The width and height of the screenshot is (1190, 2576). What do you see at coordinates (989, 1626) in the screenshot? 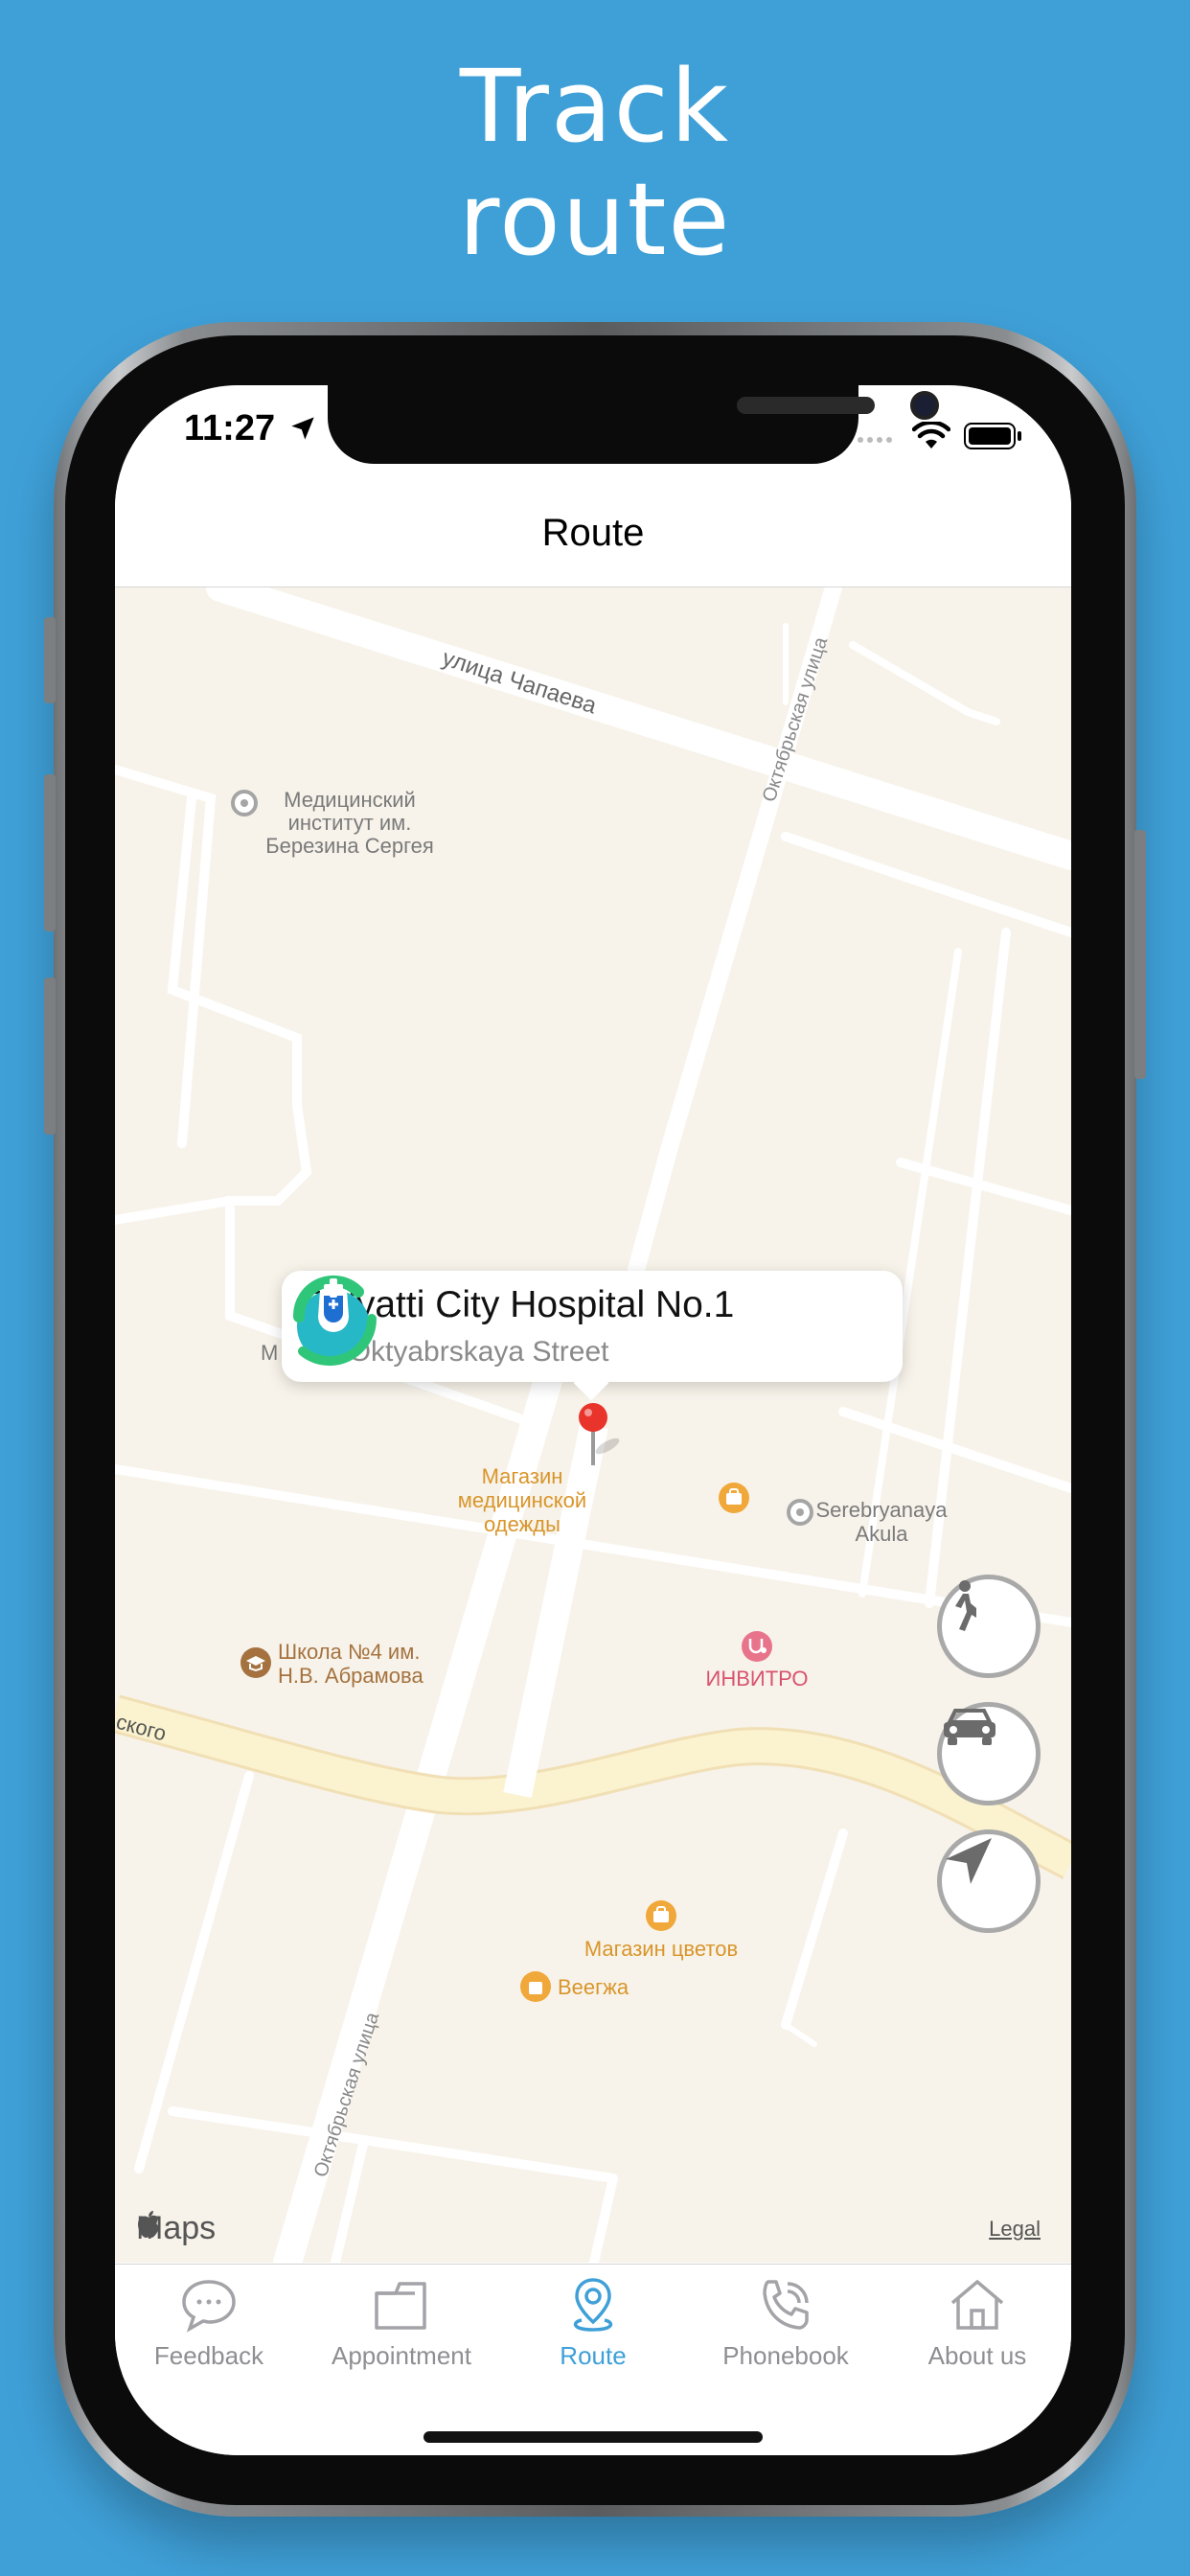
I see `walking-route-button` at bounding box center [989, 1626].